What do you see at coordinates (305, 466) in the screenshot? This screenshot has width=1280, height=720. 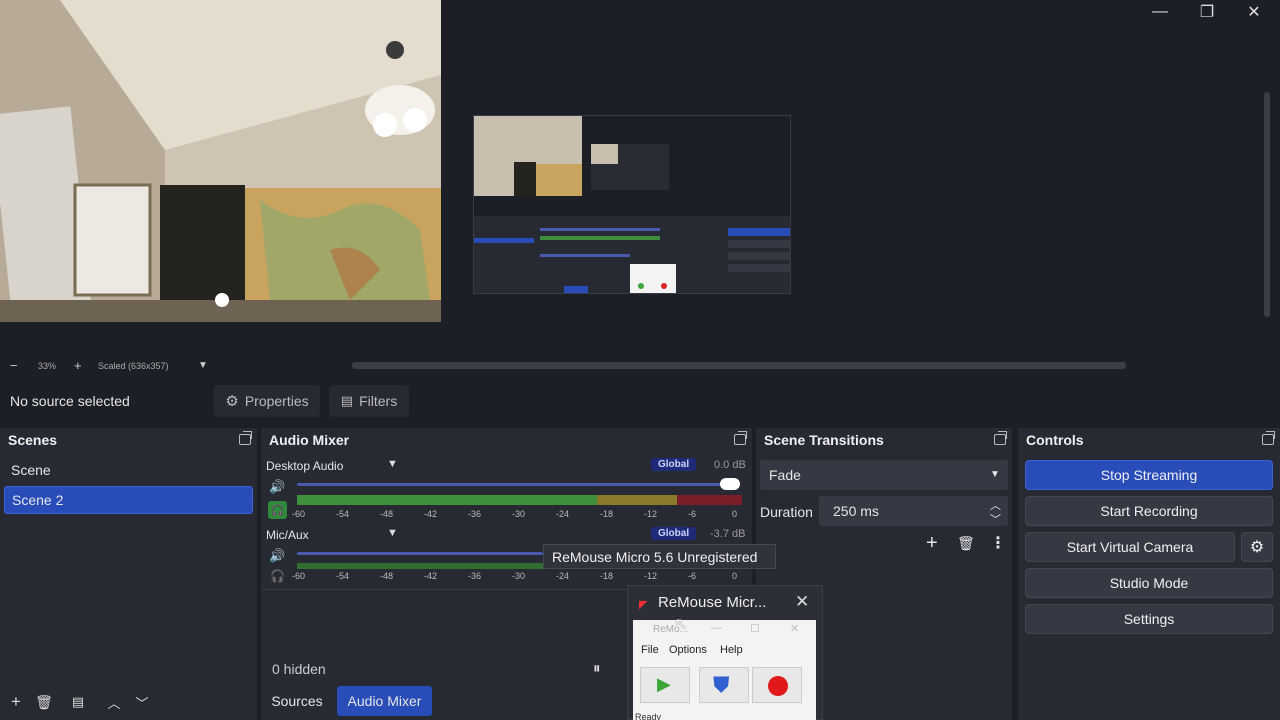 I see `channel-name: Desktop Audio` at bounding box center [305, 466].